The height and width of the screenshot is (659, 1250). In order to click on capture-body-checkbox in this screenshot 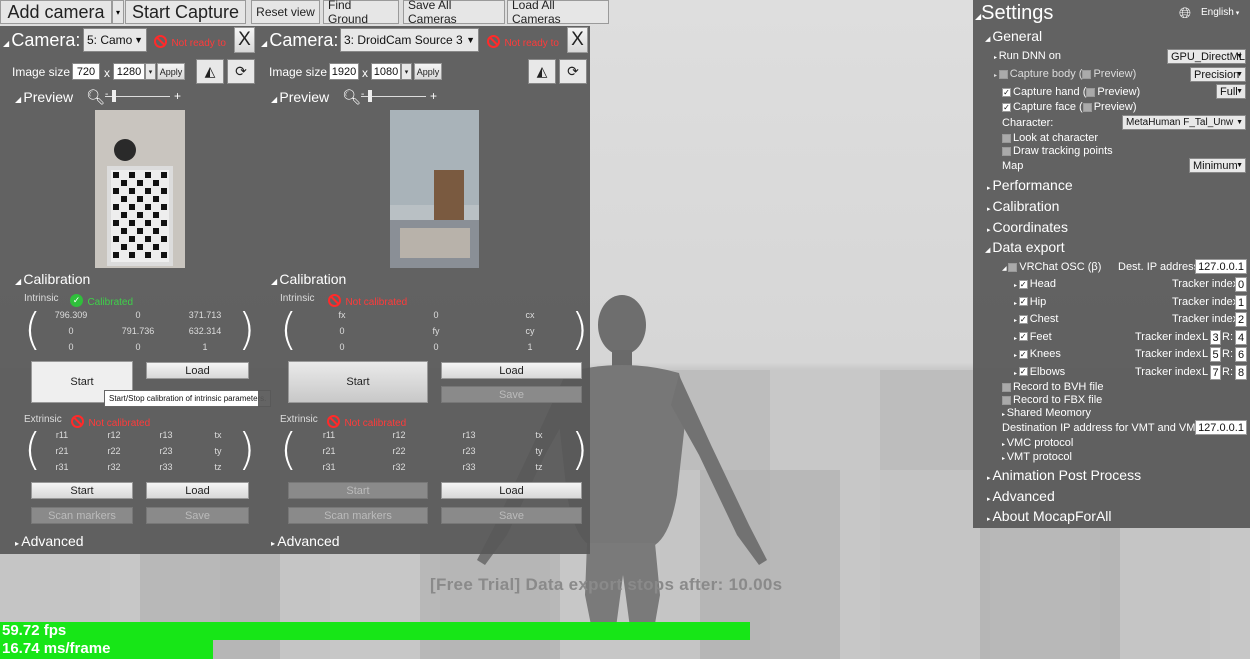, I will do `click(1003, 74)`.